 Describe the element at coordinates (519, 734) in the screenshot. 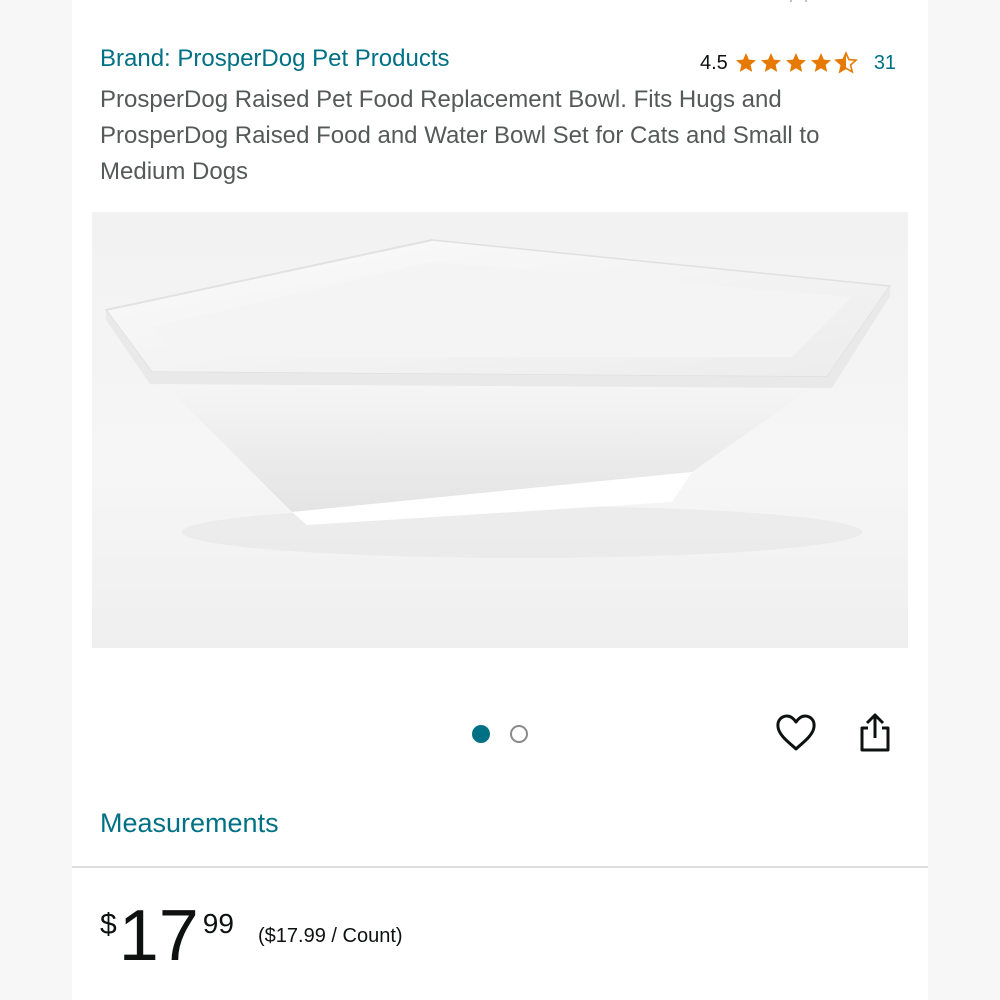

I see `carousel-dot` at that location.